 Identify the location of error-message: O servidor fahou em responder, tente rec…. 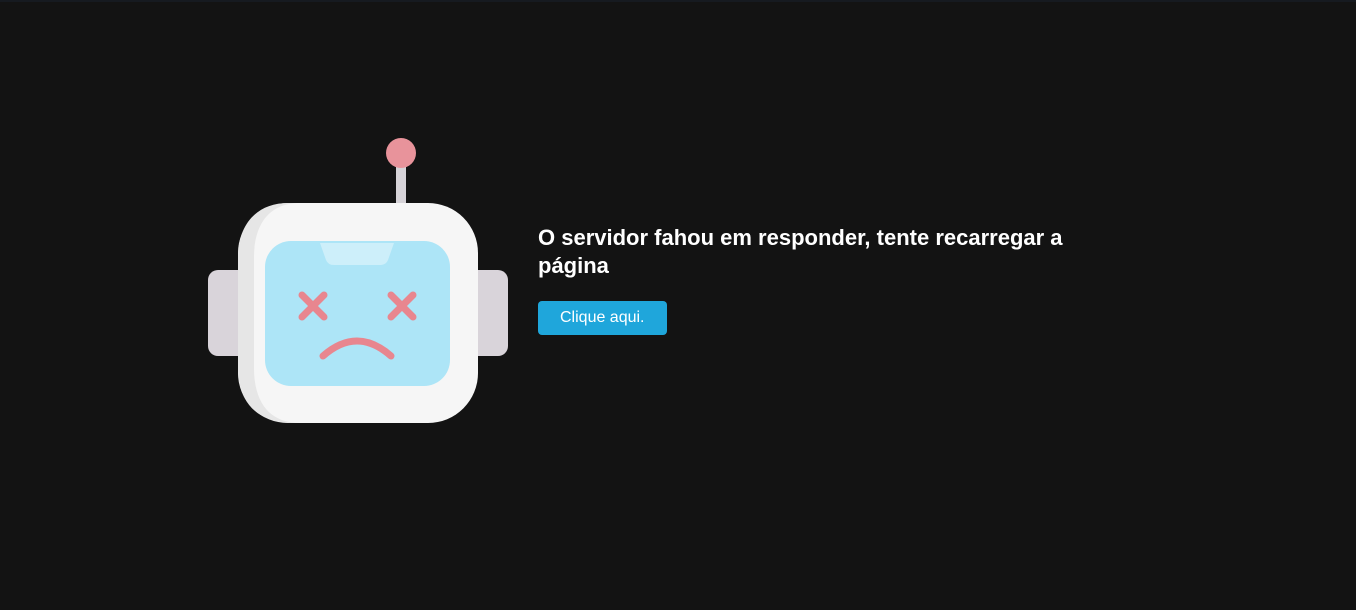
(800, 251).